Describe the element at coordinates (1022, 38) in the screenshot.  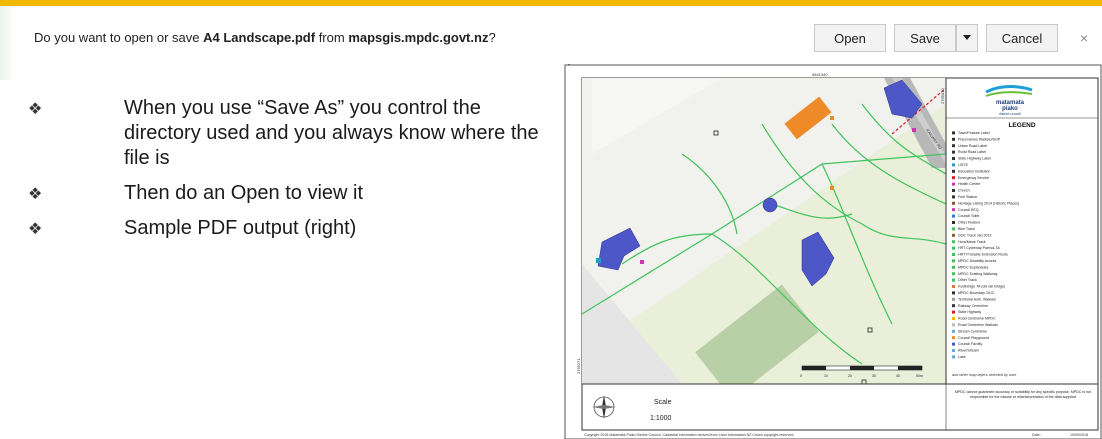
I see `cancel-button: Cancel` at that location.